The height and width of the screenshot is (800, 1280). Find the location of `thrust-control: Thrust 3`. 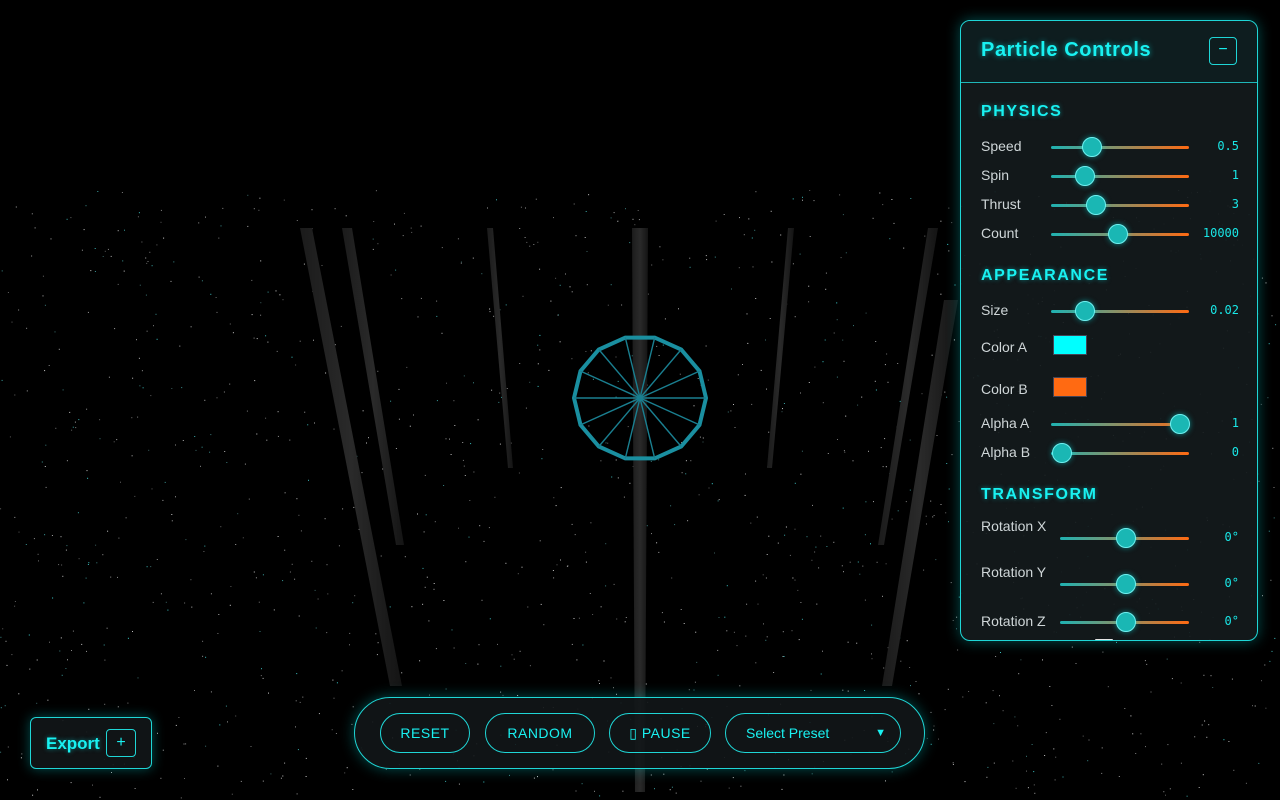

thrust-control: Thrust 3 is located at coordinates (1110, 205).